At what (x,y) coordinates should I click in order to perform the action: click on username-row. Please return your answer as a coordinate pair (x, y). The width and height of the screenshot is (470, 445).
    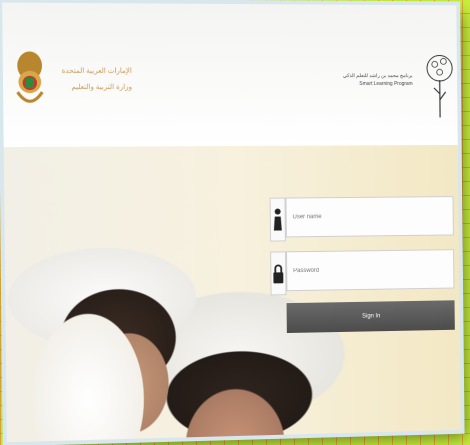
    Looking at the image, I should click on (362, 219).